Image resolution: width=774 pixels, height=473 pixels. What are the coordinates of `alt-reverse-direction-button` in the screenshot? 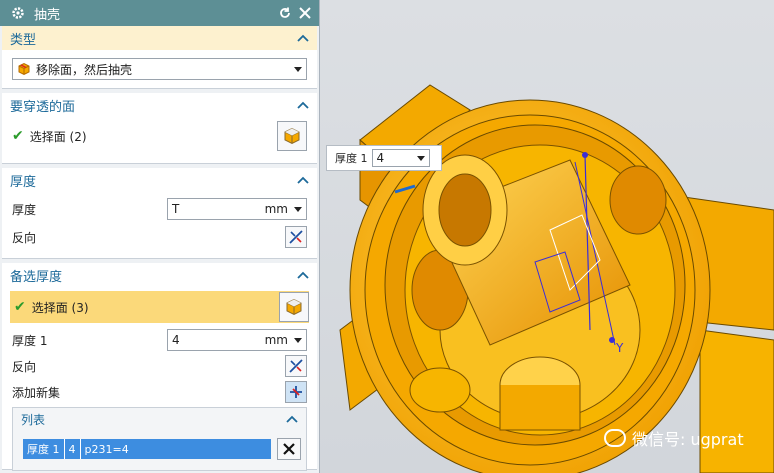 It's located at (296, 366).